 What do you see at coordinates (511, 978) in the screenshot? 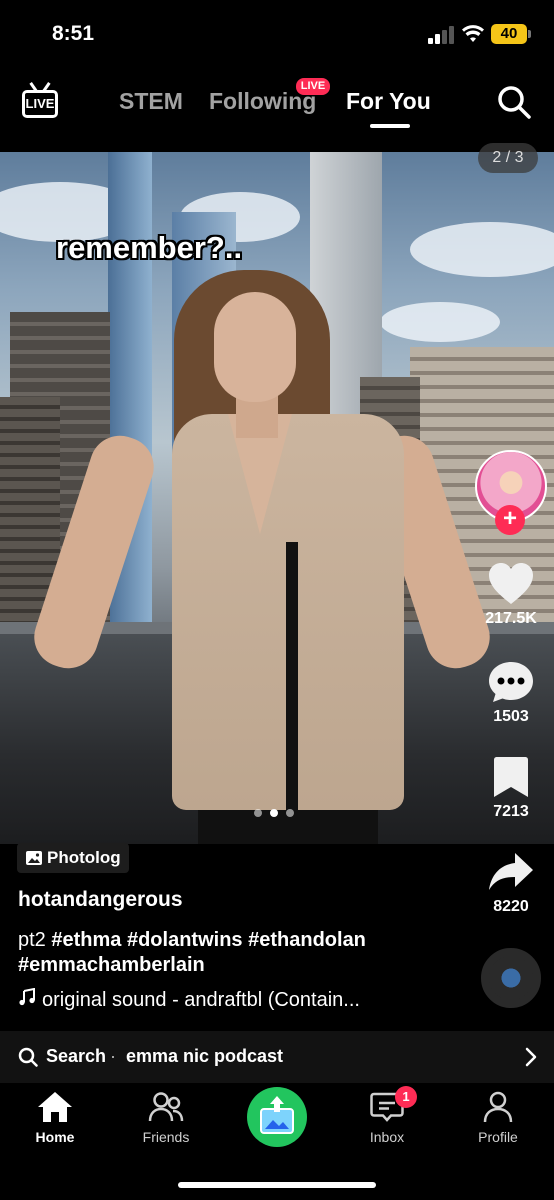
I see `music-disc-icon` at bounding box center [511, 978].